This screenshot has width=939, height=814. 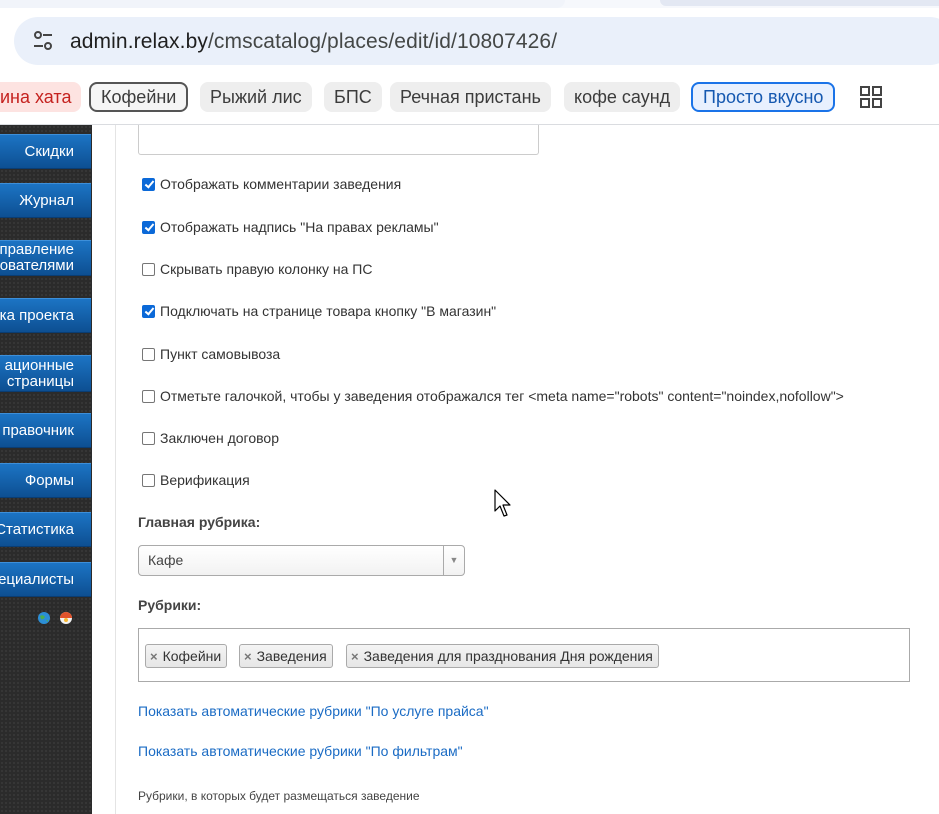 I want to click on sidebar-item-forms: Формы, so click(x=45, y=480).